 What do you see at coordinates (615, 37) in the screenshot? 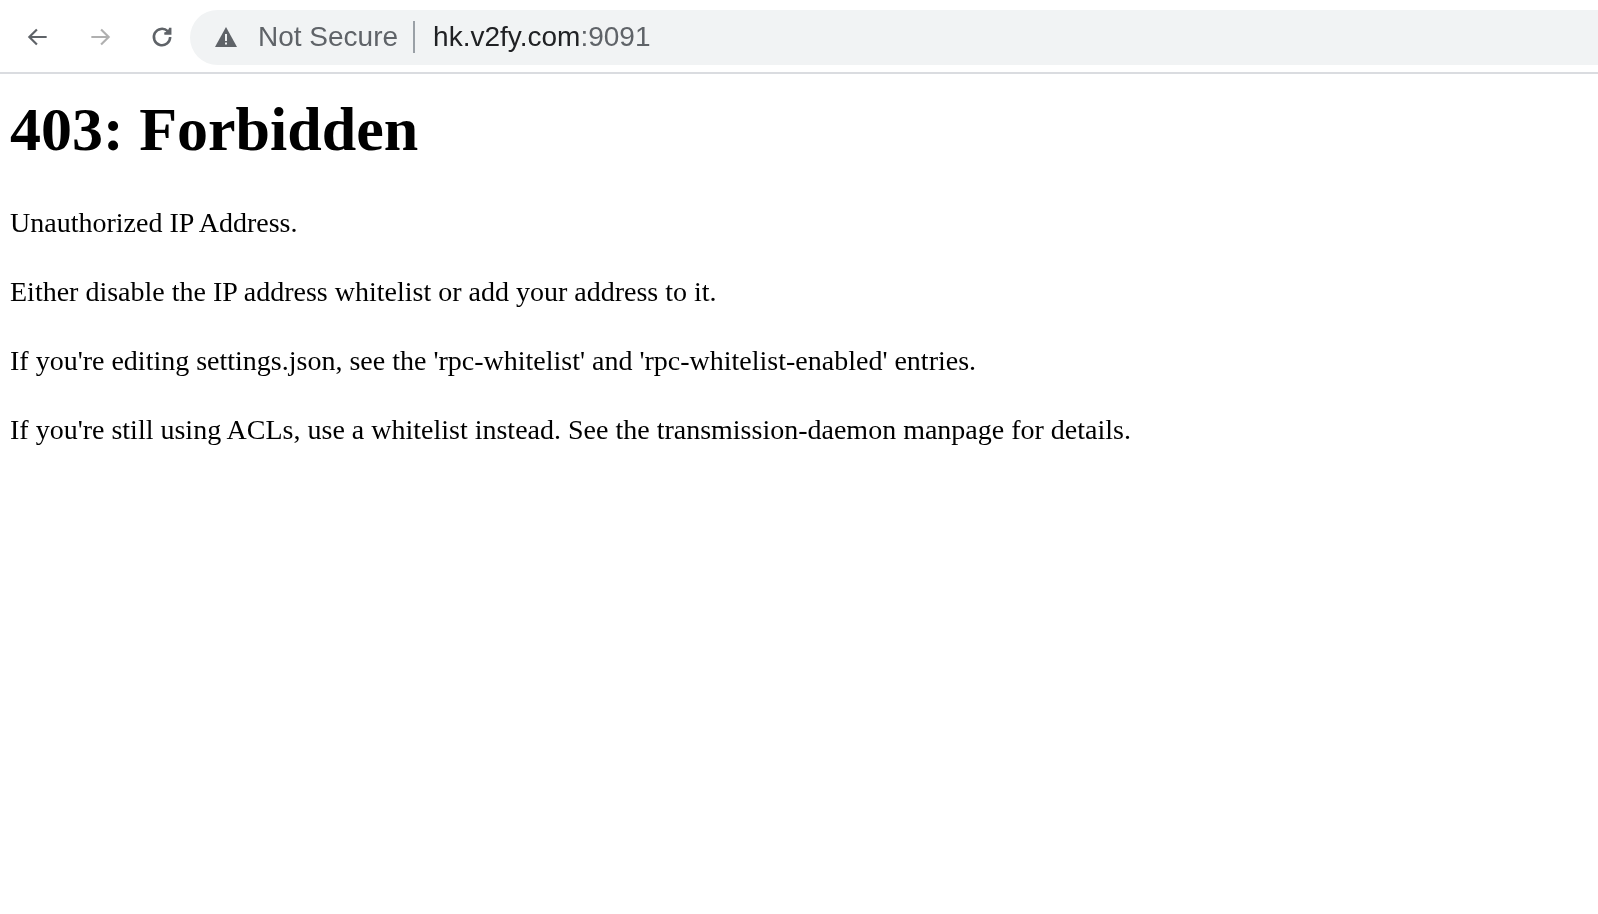
I see `url-port: :9091` at bounding box center [615, 37].